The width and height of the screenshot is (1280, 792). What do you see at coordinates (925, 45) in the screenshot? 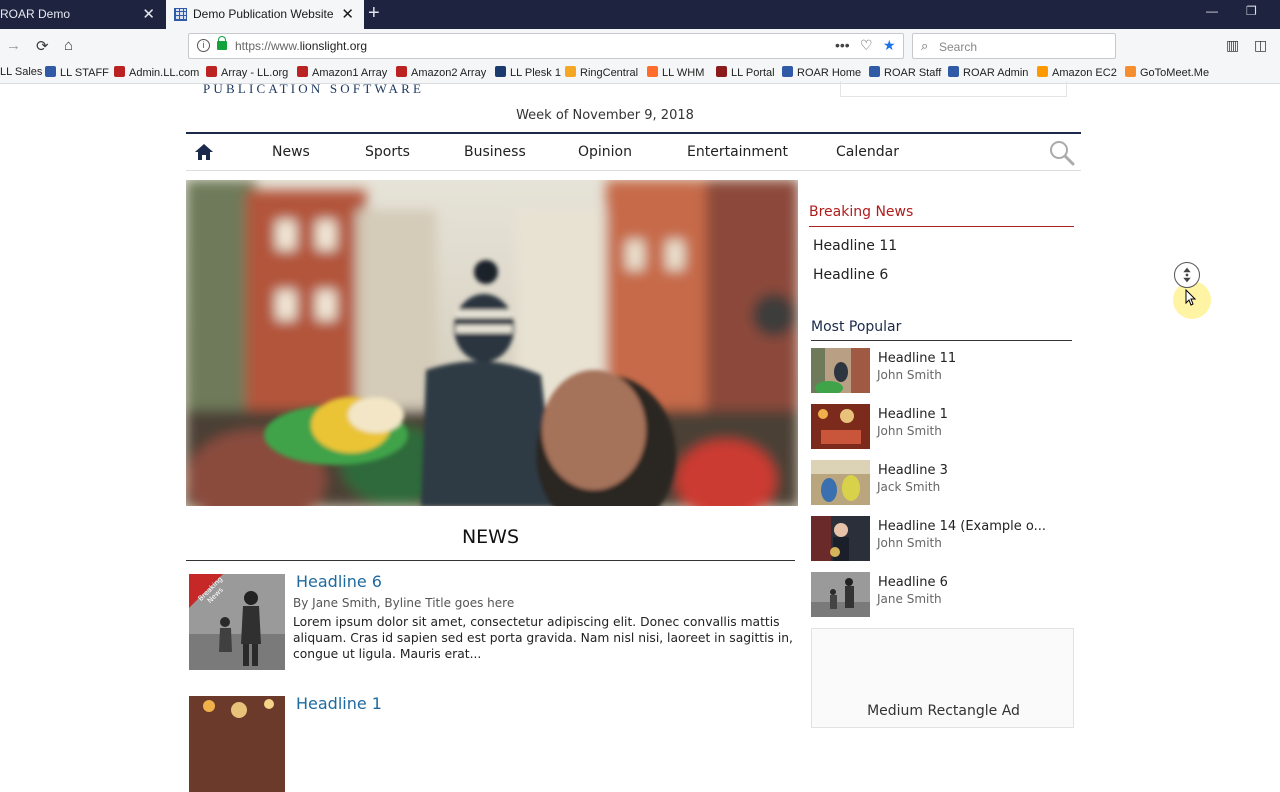
I see `search-icon: ⌕` at bounding box center [925, 45].